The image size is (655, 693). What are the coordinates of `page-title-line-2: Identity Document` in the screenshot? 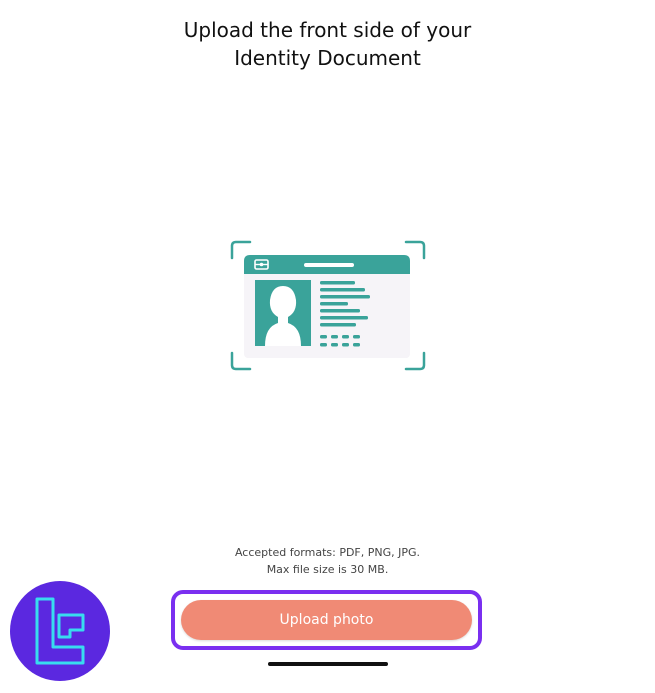 It's located at (327, 58).